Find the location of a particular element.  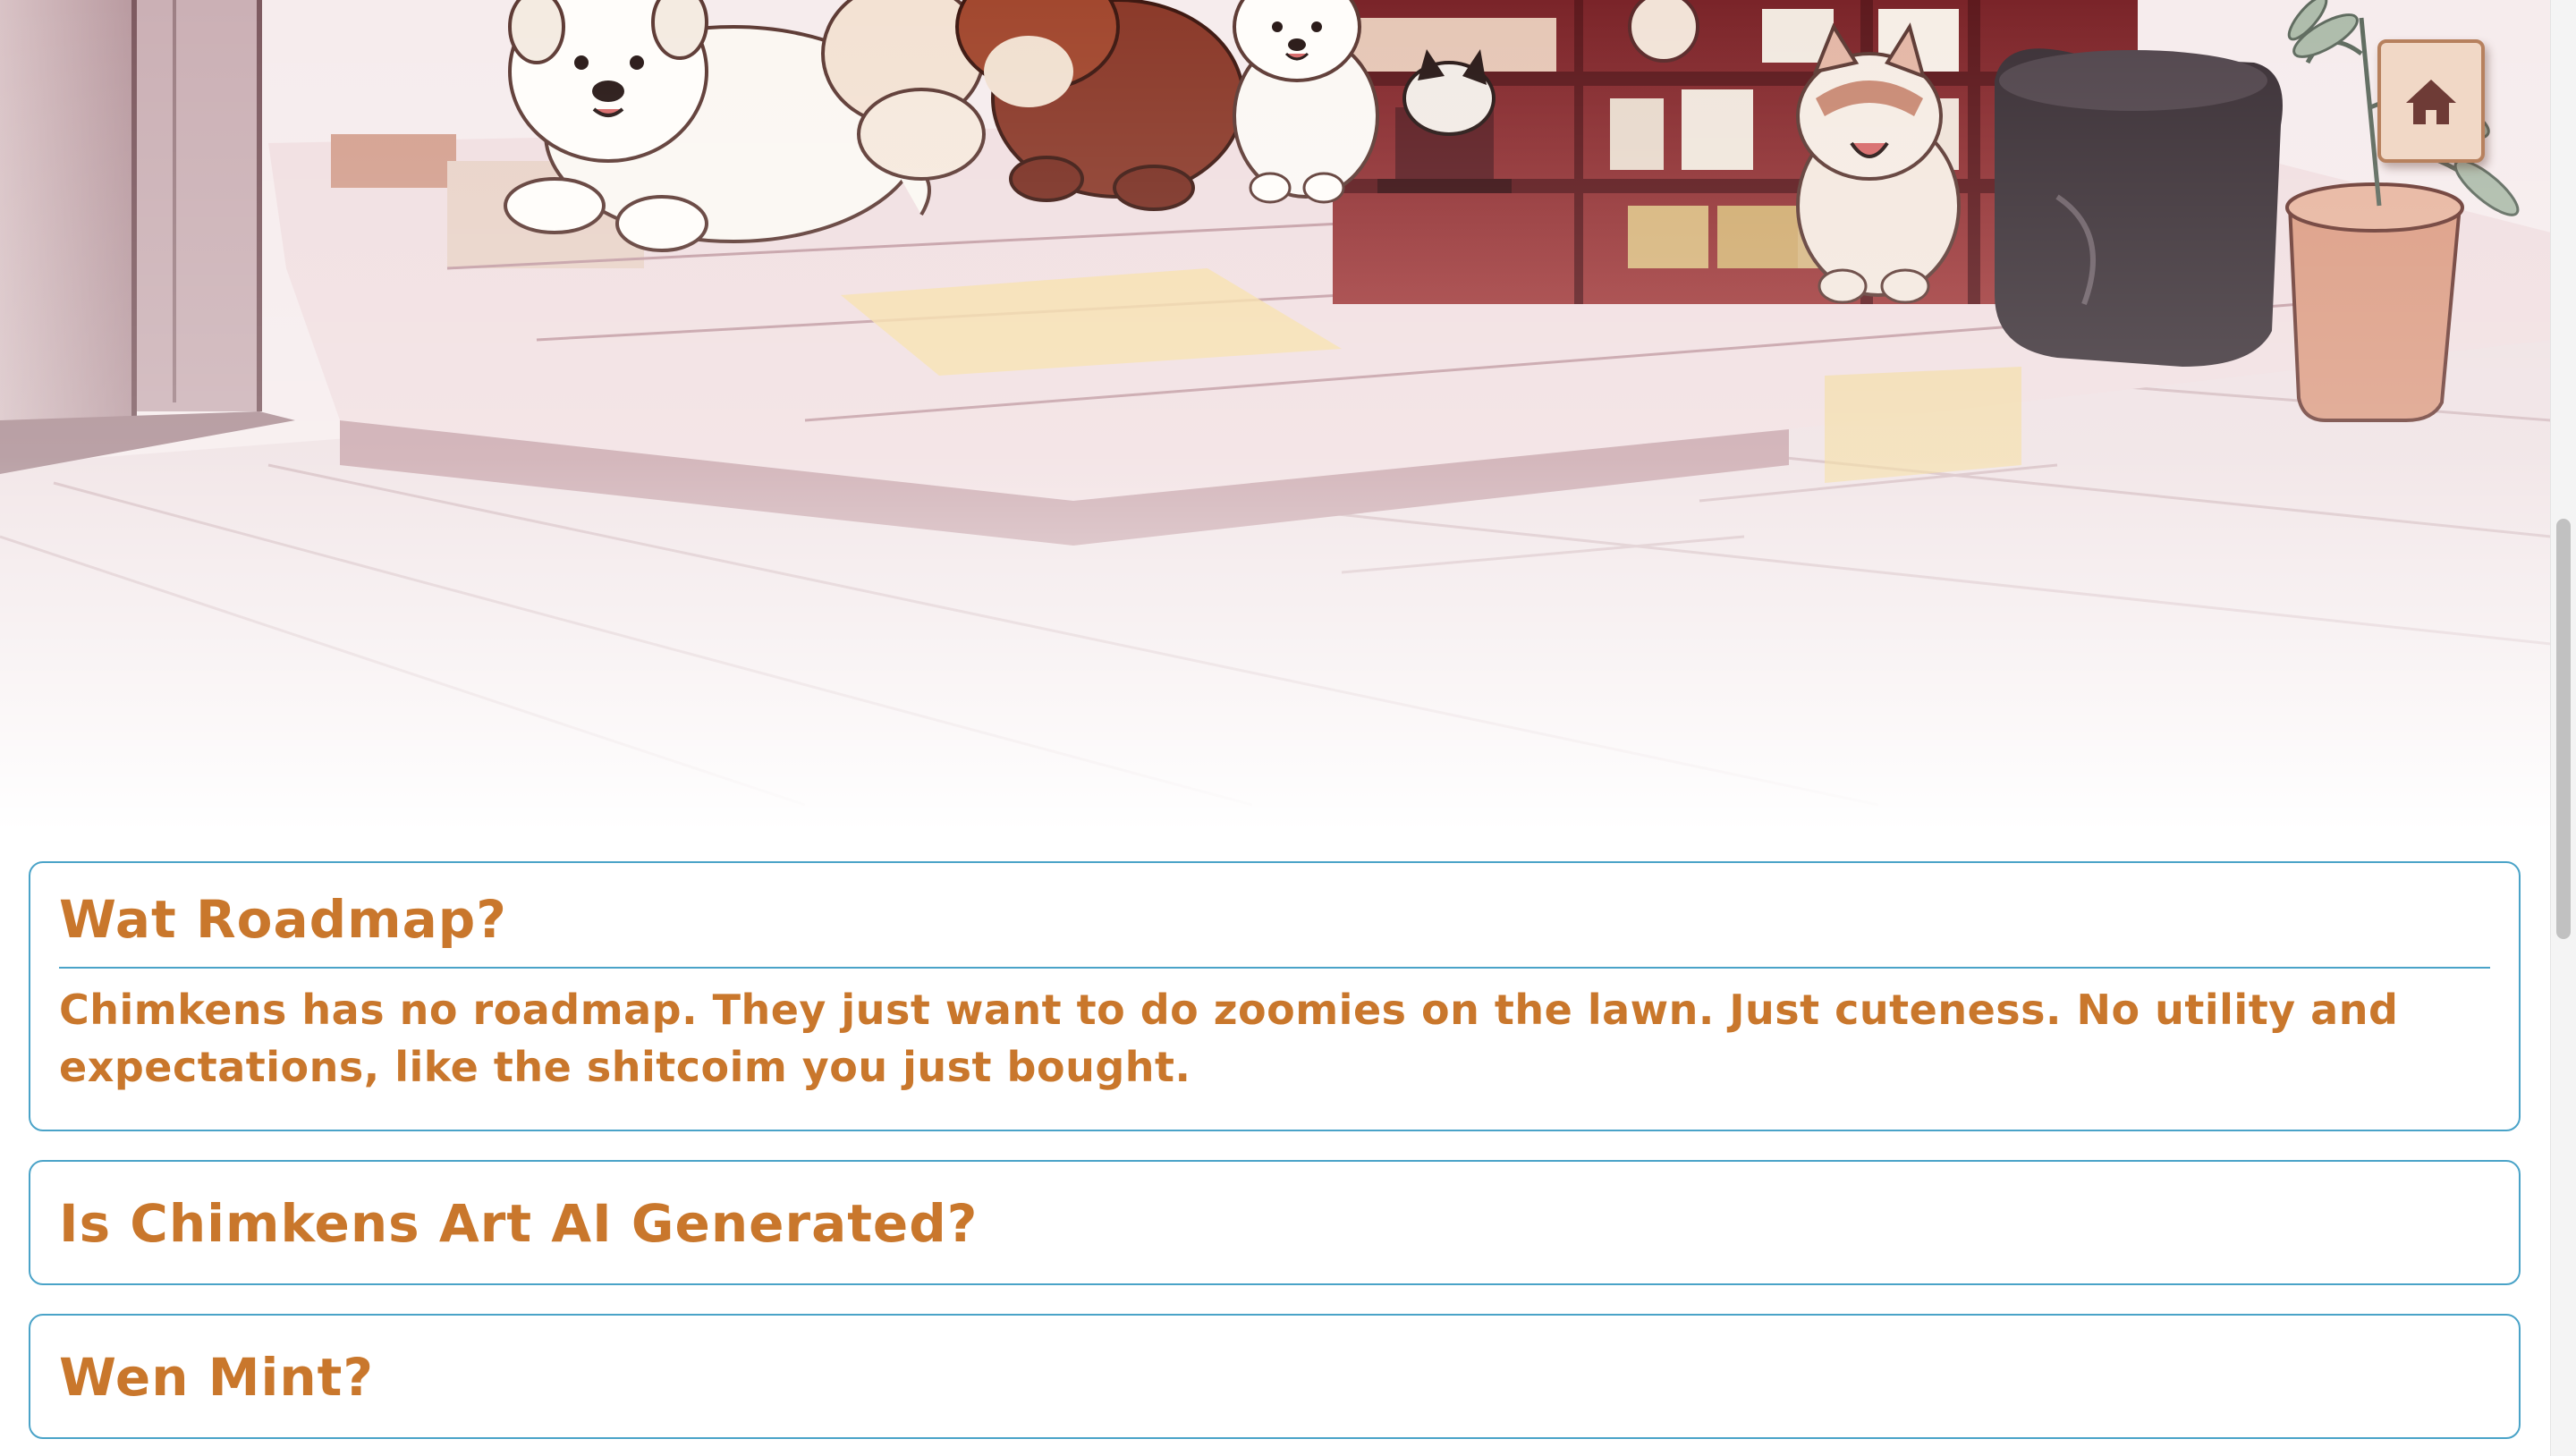

home-button is located at coordinates (2431, 101).